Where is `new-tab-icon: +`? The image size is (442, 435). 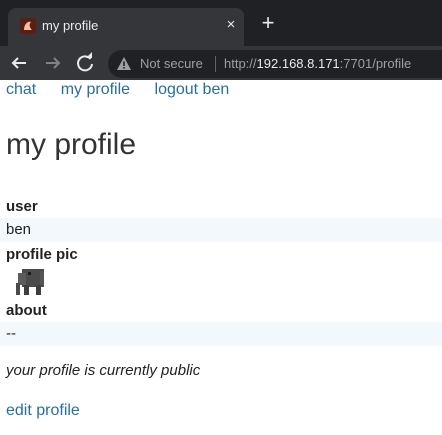 new-tab-icon: + is located at coordinates (268, 24).